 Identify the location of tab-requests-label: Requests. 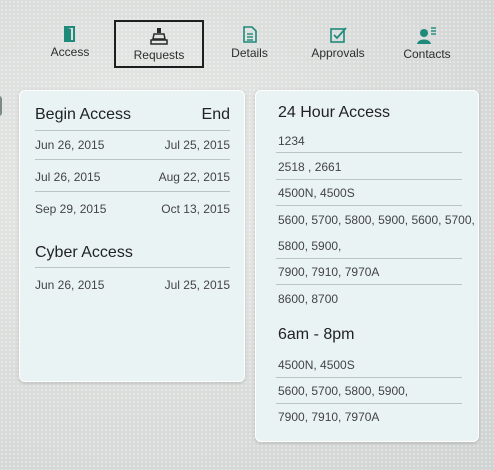
(159, 55).